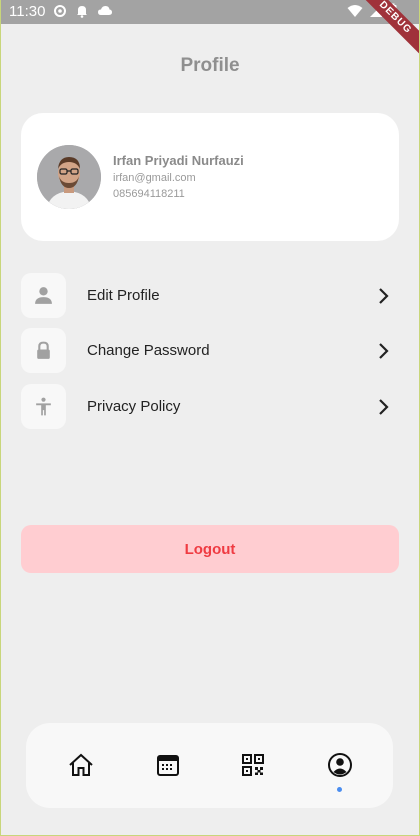 The height and width of the screenshot is (836, 420). Describe the element at coordinates (168, 765) in the screenshot. I see `calendar-icon` at that location.